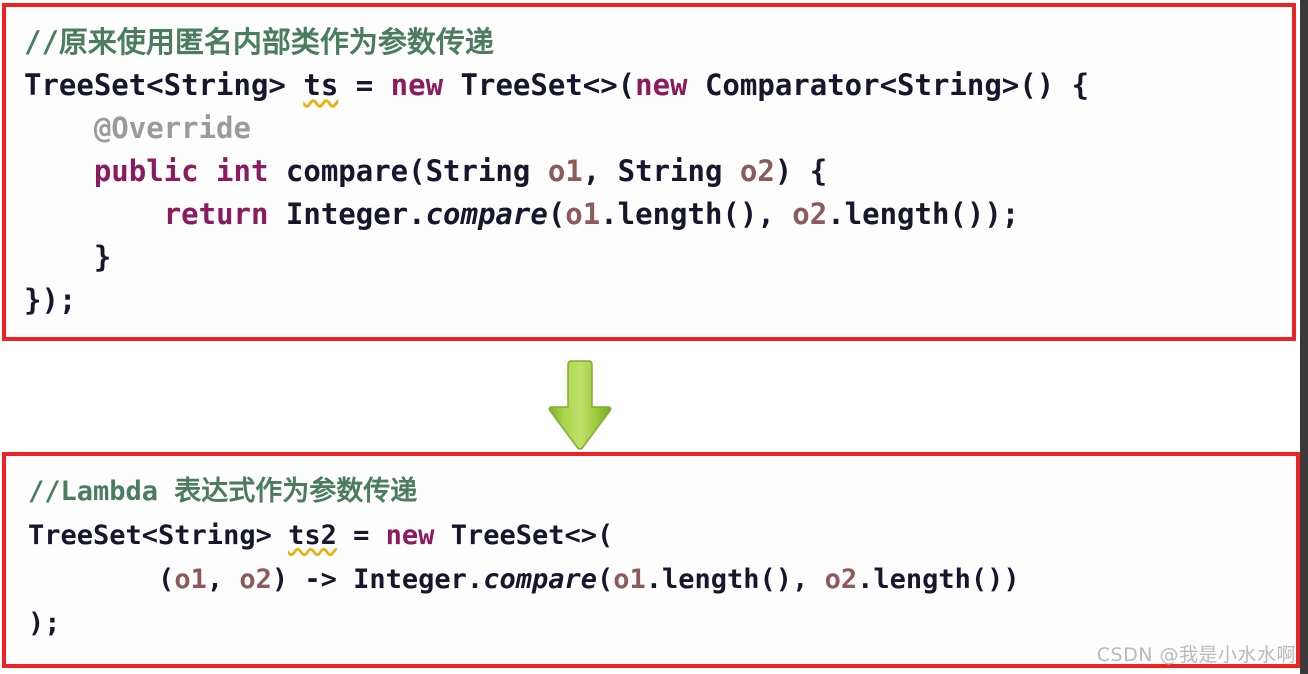 This screenshot has width=1308, height=674. What do you see at coordinates (923, 214) in the screenshot?
I see `code-token: .length());` at bounding box center [923, 214].